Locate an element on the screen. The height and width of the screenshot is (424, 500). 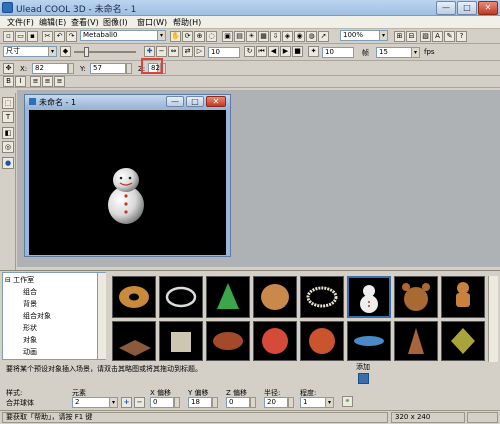
x-offset-spinner is located at coordinates (177, 402).